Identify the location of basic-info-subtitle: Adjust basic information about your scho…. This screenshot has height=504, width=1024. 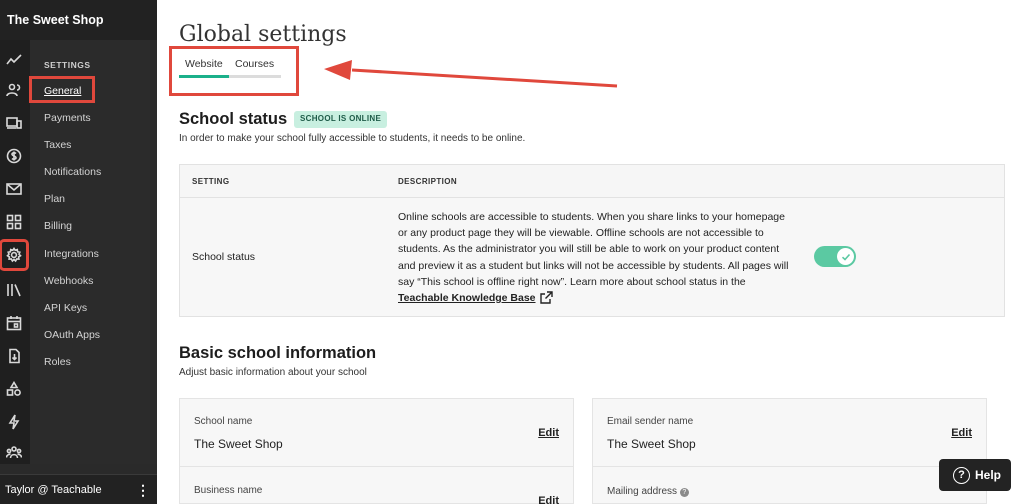
(273, 372).